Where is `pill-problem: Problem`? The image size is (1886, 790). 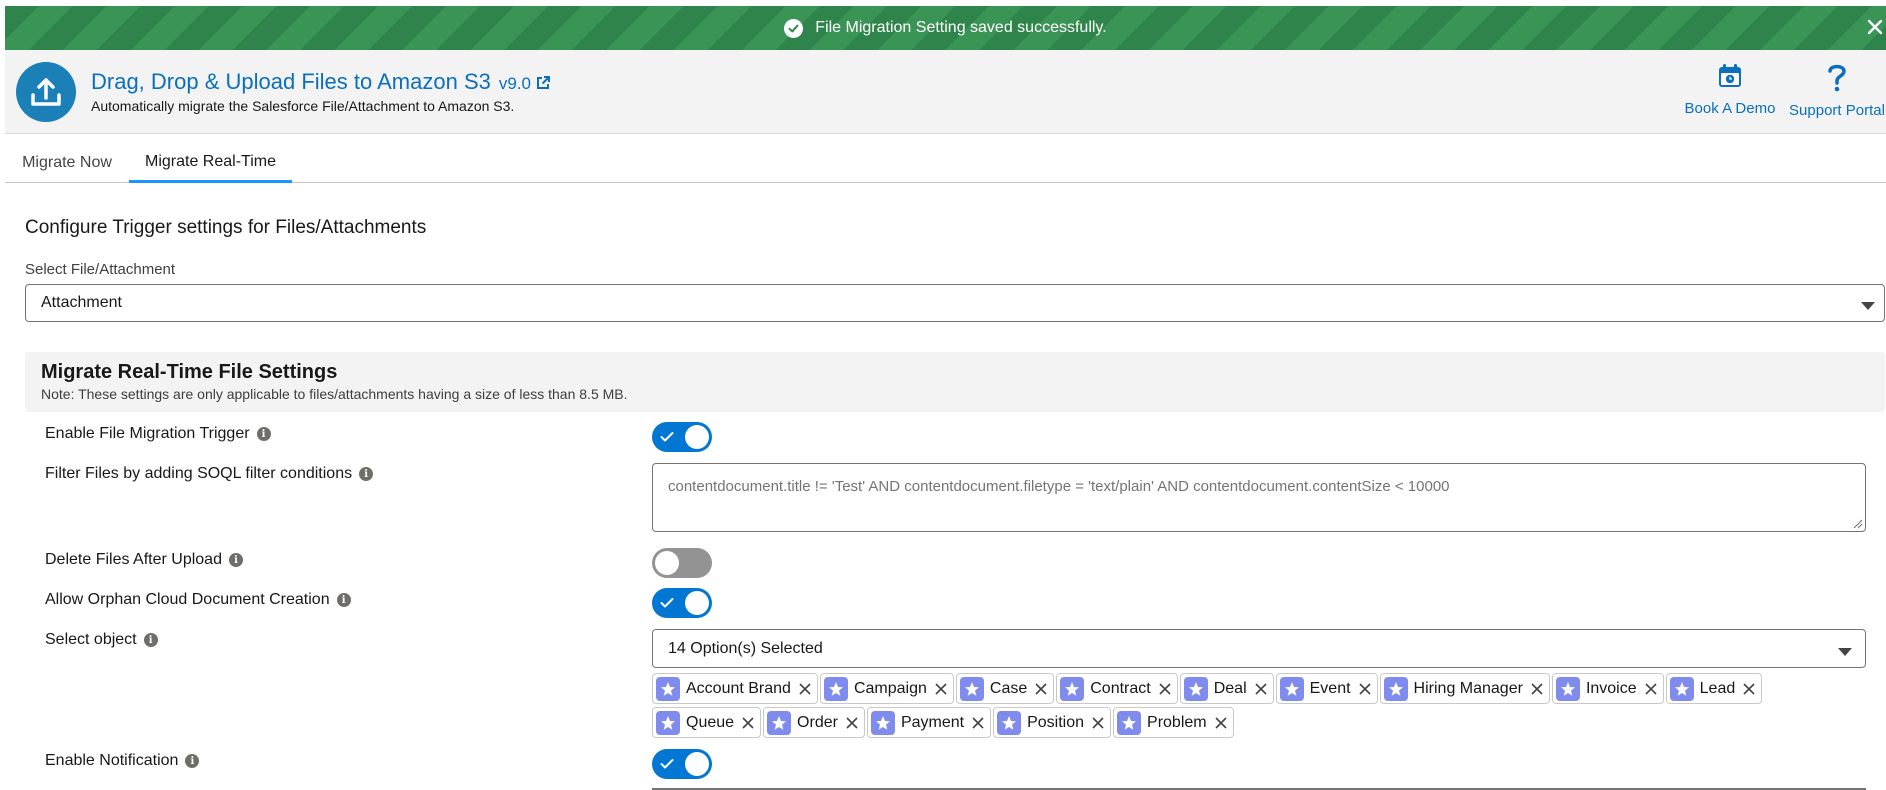
pill-problem: Problem is located at coordinates (1173, 722).